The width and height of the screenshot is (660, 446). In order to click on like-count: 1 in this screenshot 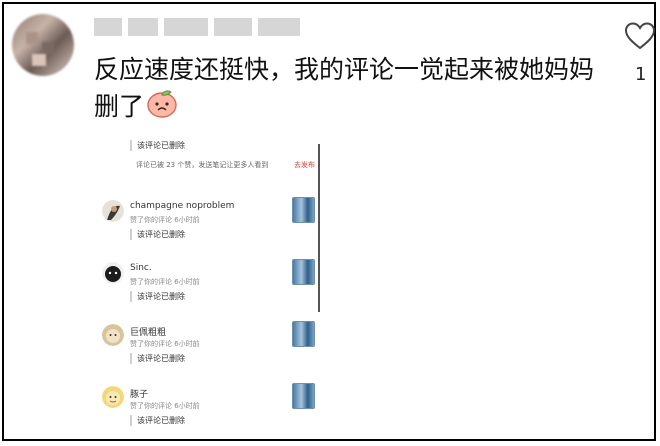, I will do `click(641, 74)`.